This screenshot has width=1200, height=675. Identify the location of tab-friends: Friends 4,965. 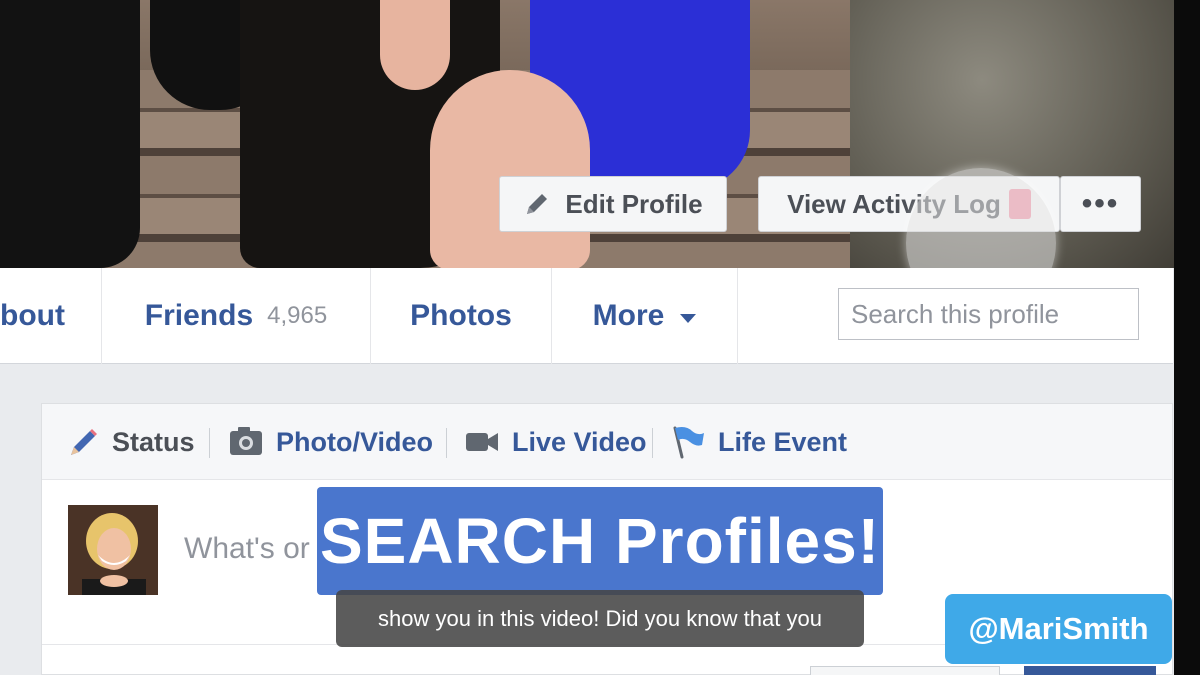
(236, 316).